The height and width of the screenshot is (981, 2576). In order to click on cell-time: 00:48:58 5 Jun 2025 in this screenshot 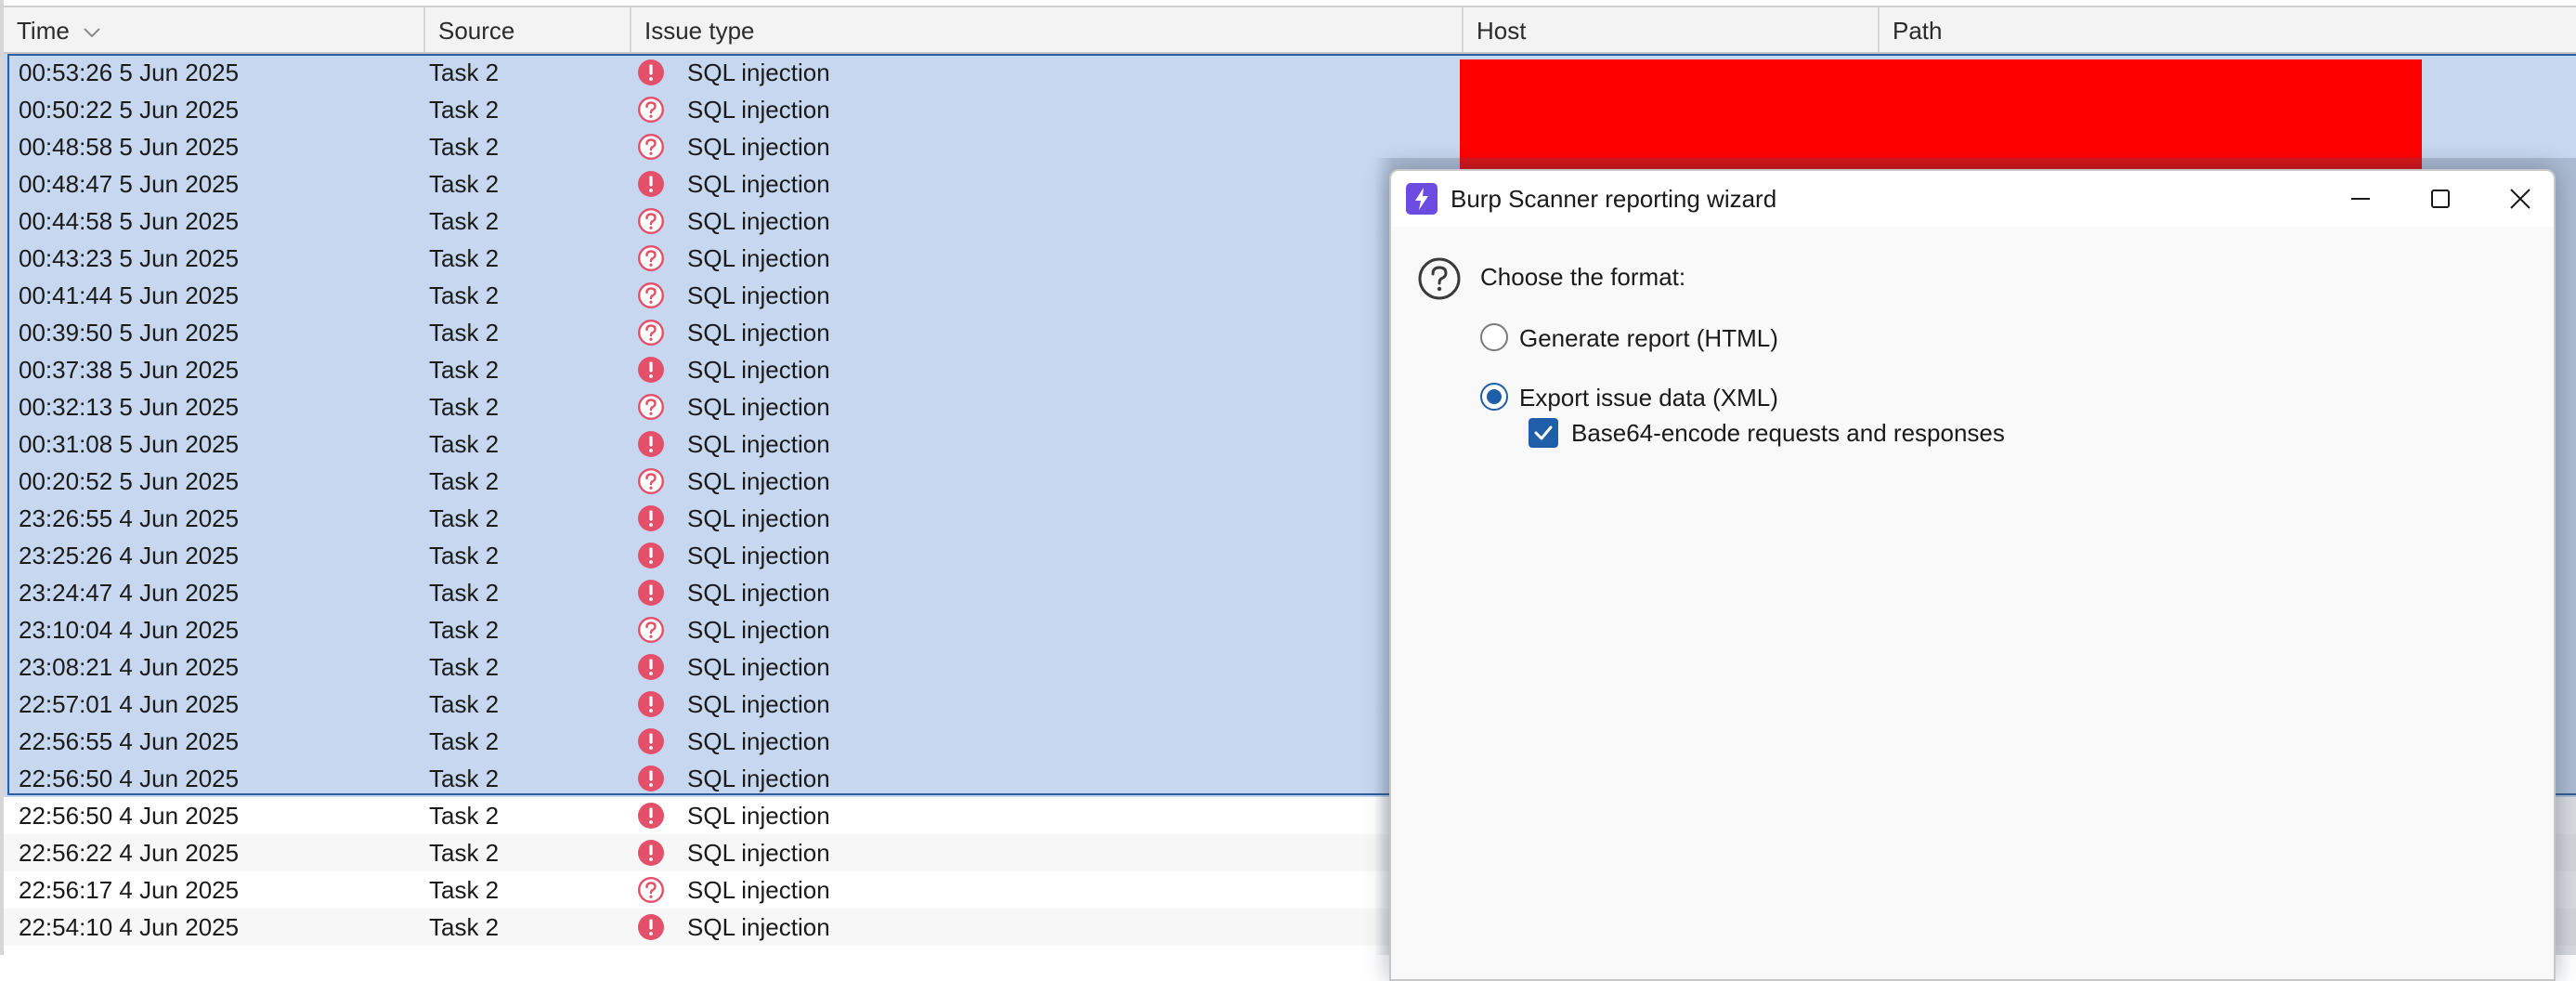, I will do `click(129, 147)`.